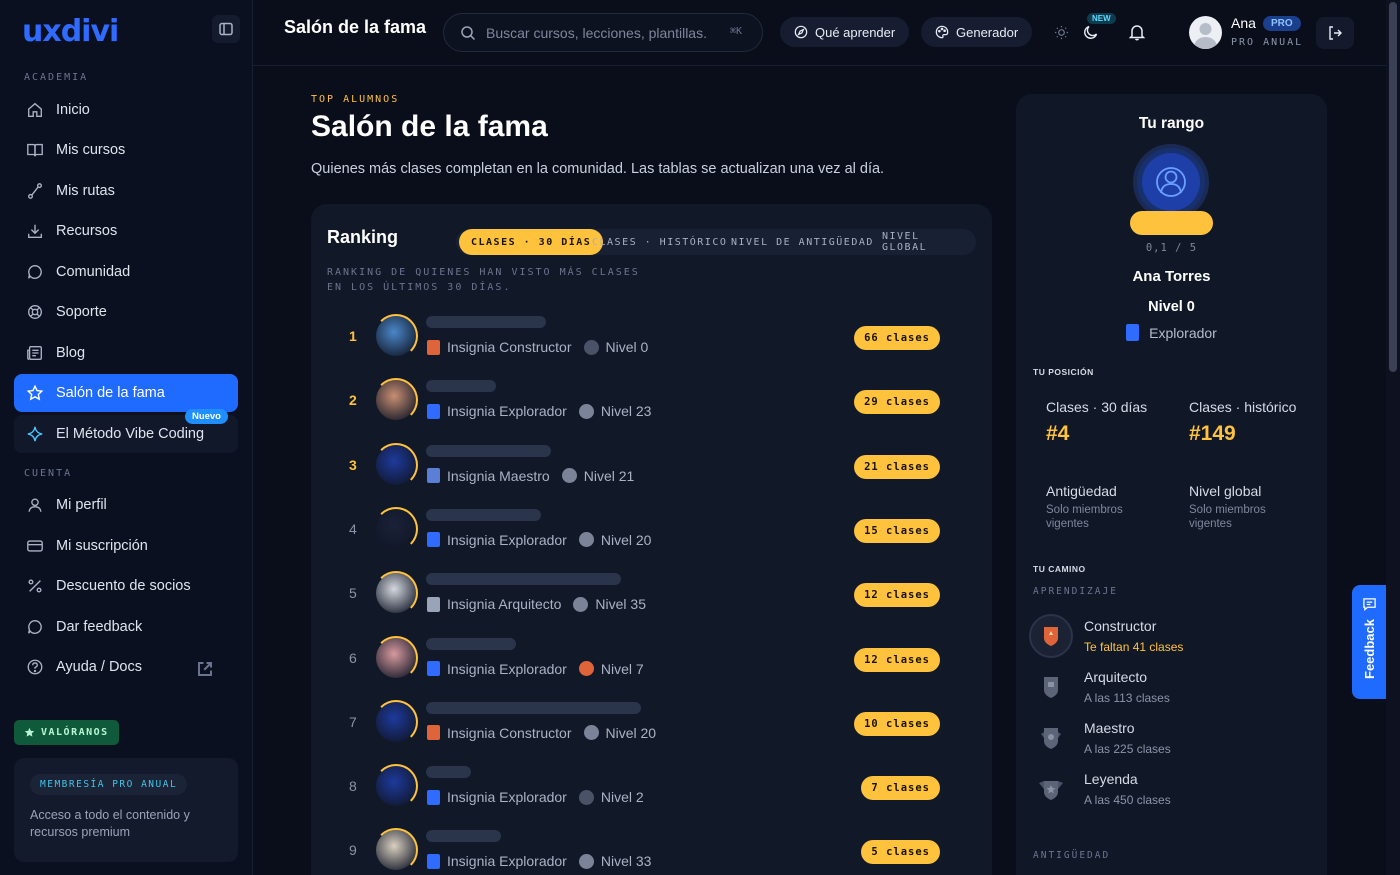 This screenshot has height=875, width=1400. What do you see at coordinates (1335, 33) in the screenshot?
I see `logout-button` at bounding box center [1335, 33].